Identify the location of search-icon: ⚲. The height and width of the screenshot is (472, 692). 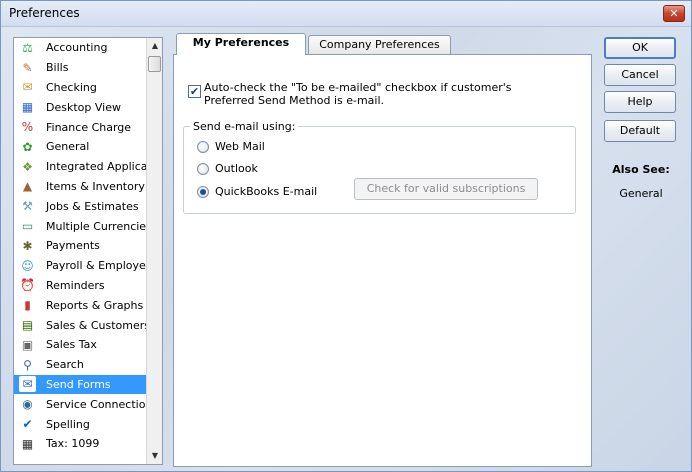
(27, 364).